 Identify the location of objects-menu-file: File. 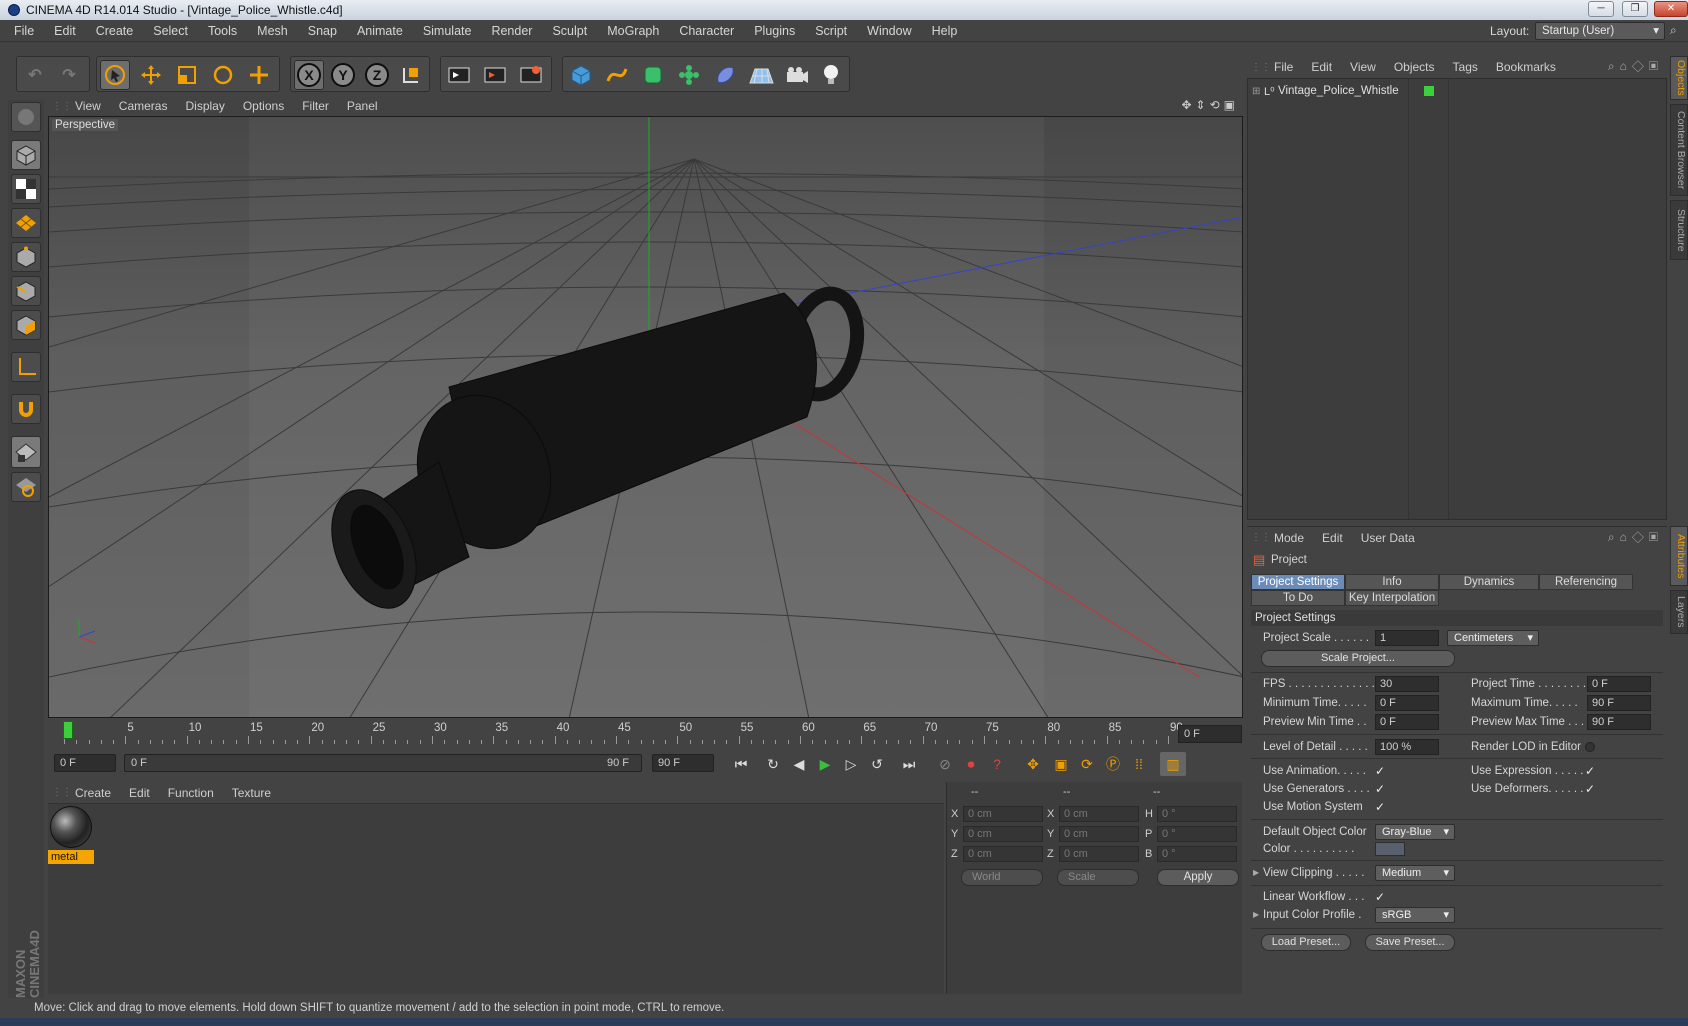
(1283, 67).